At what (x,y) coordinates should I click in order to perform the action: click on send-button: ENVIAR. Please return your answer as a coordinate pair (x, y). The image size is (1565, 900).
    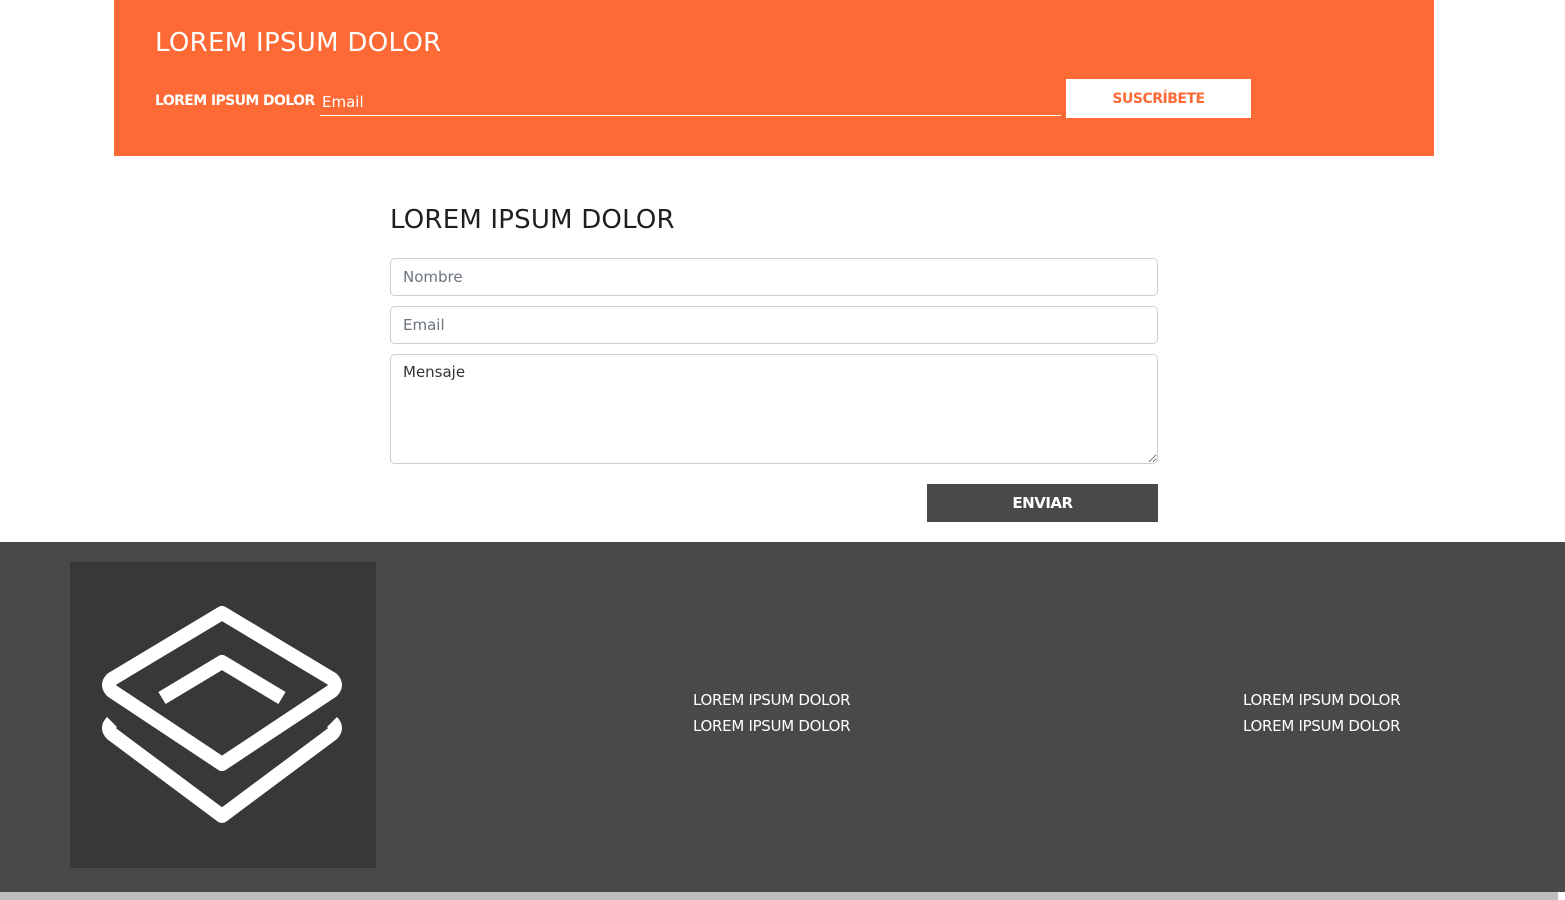
    Looking at the image, I should click on (1042, 503).